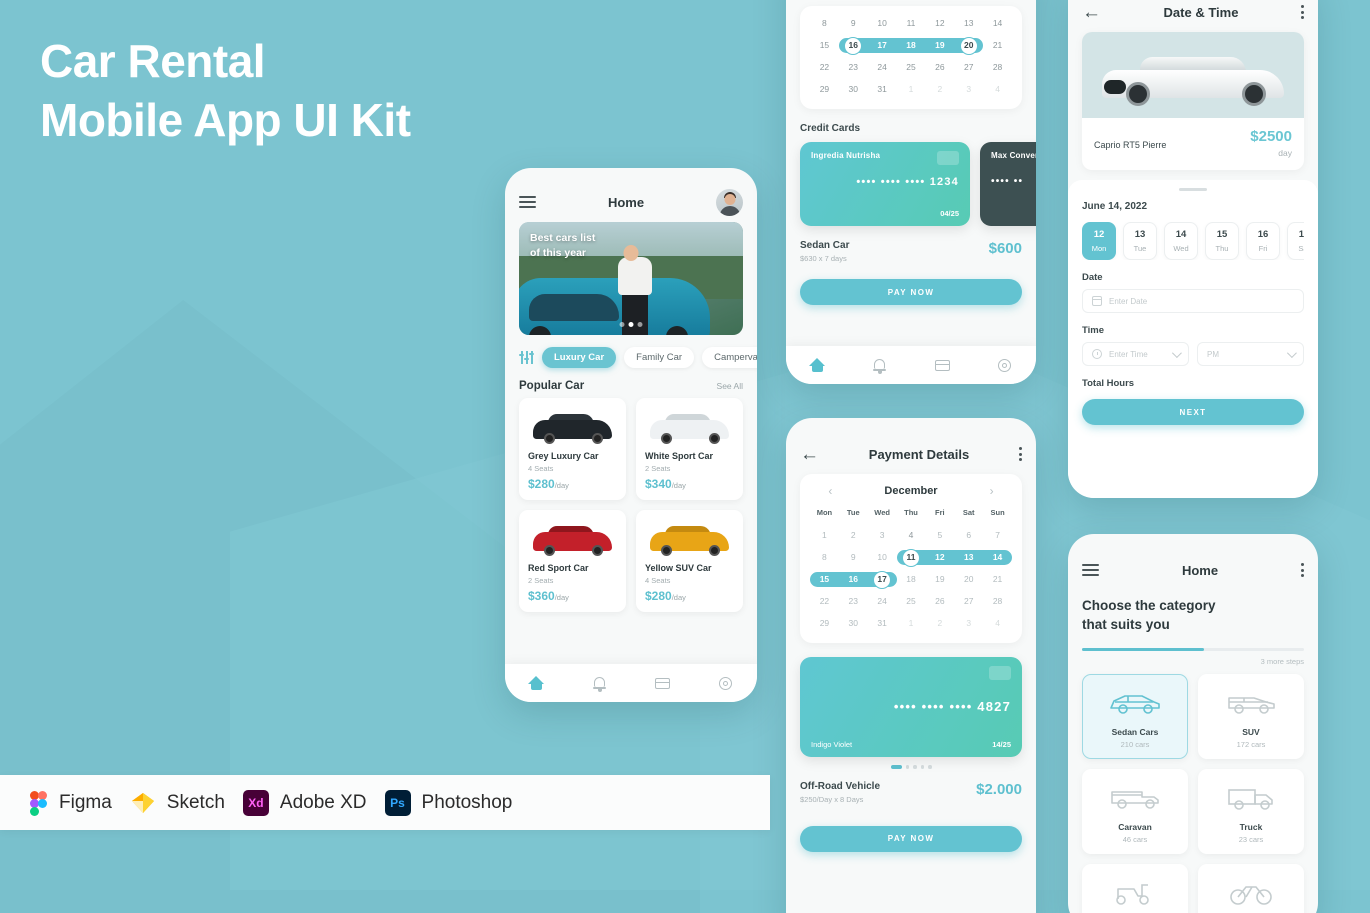 The height and width of the screenshot is (913, 1370). What do you see at coordinates (882, 45) in the screenshot?
I see `calendar-day-selected: 17` at bounding box center [882, 45].